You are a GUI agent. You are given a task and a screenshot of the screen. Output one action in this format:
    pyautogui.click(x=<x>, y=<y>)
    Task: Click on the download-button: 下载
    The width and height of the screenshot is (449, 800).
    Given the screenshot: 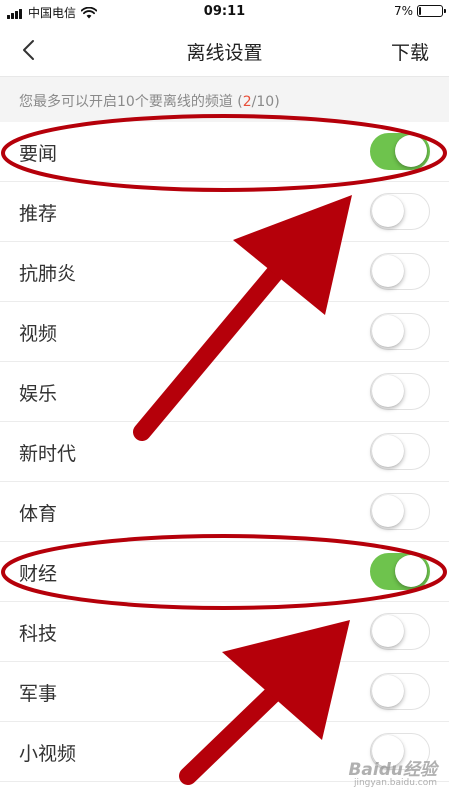 What is the action you would take?
    pyautogui.click(x=410, y=51)
    